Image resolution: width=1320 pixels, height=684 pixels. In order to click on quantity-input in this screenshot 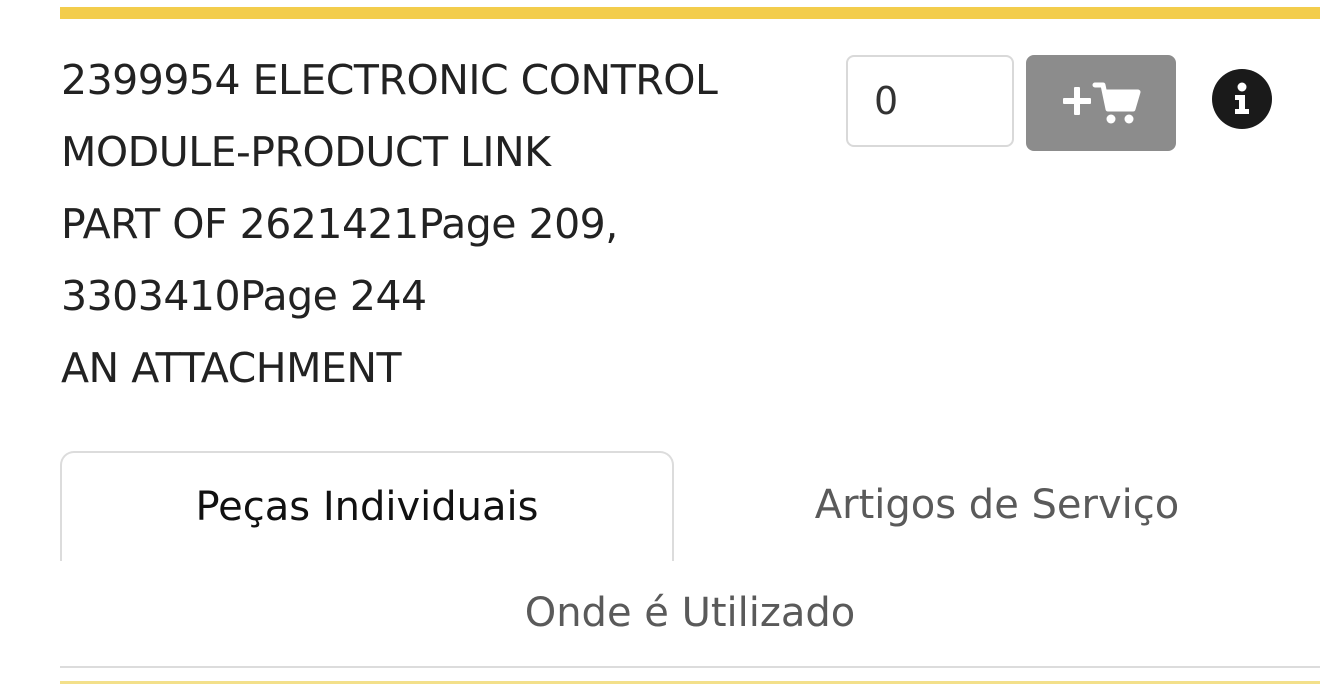, I will do `click(930, 101)`.